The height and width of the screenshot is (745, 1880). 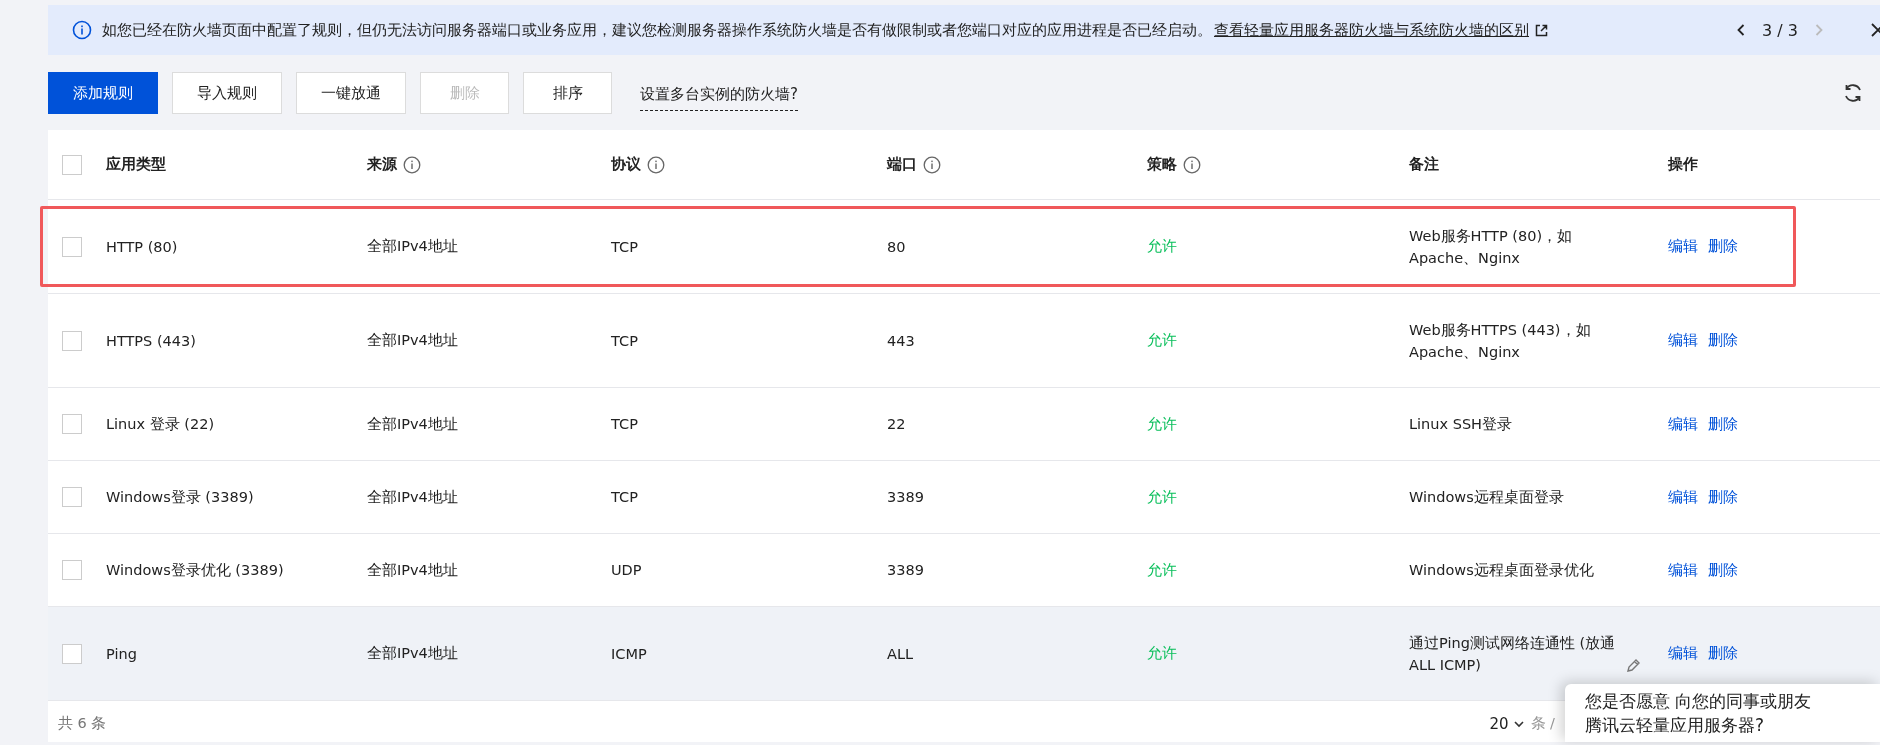 I want to click on survey-text: 您是否愿意 向您的同事或朋友, so click(x=1699, y=701).